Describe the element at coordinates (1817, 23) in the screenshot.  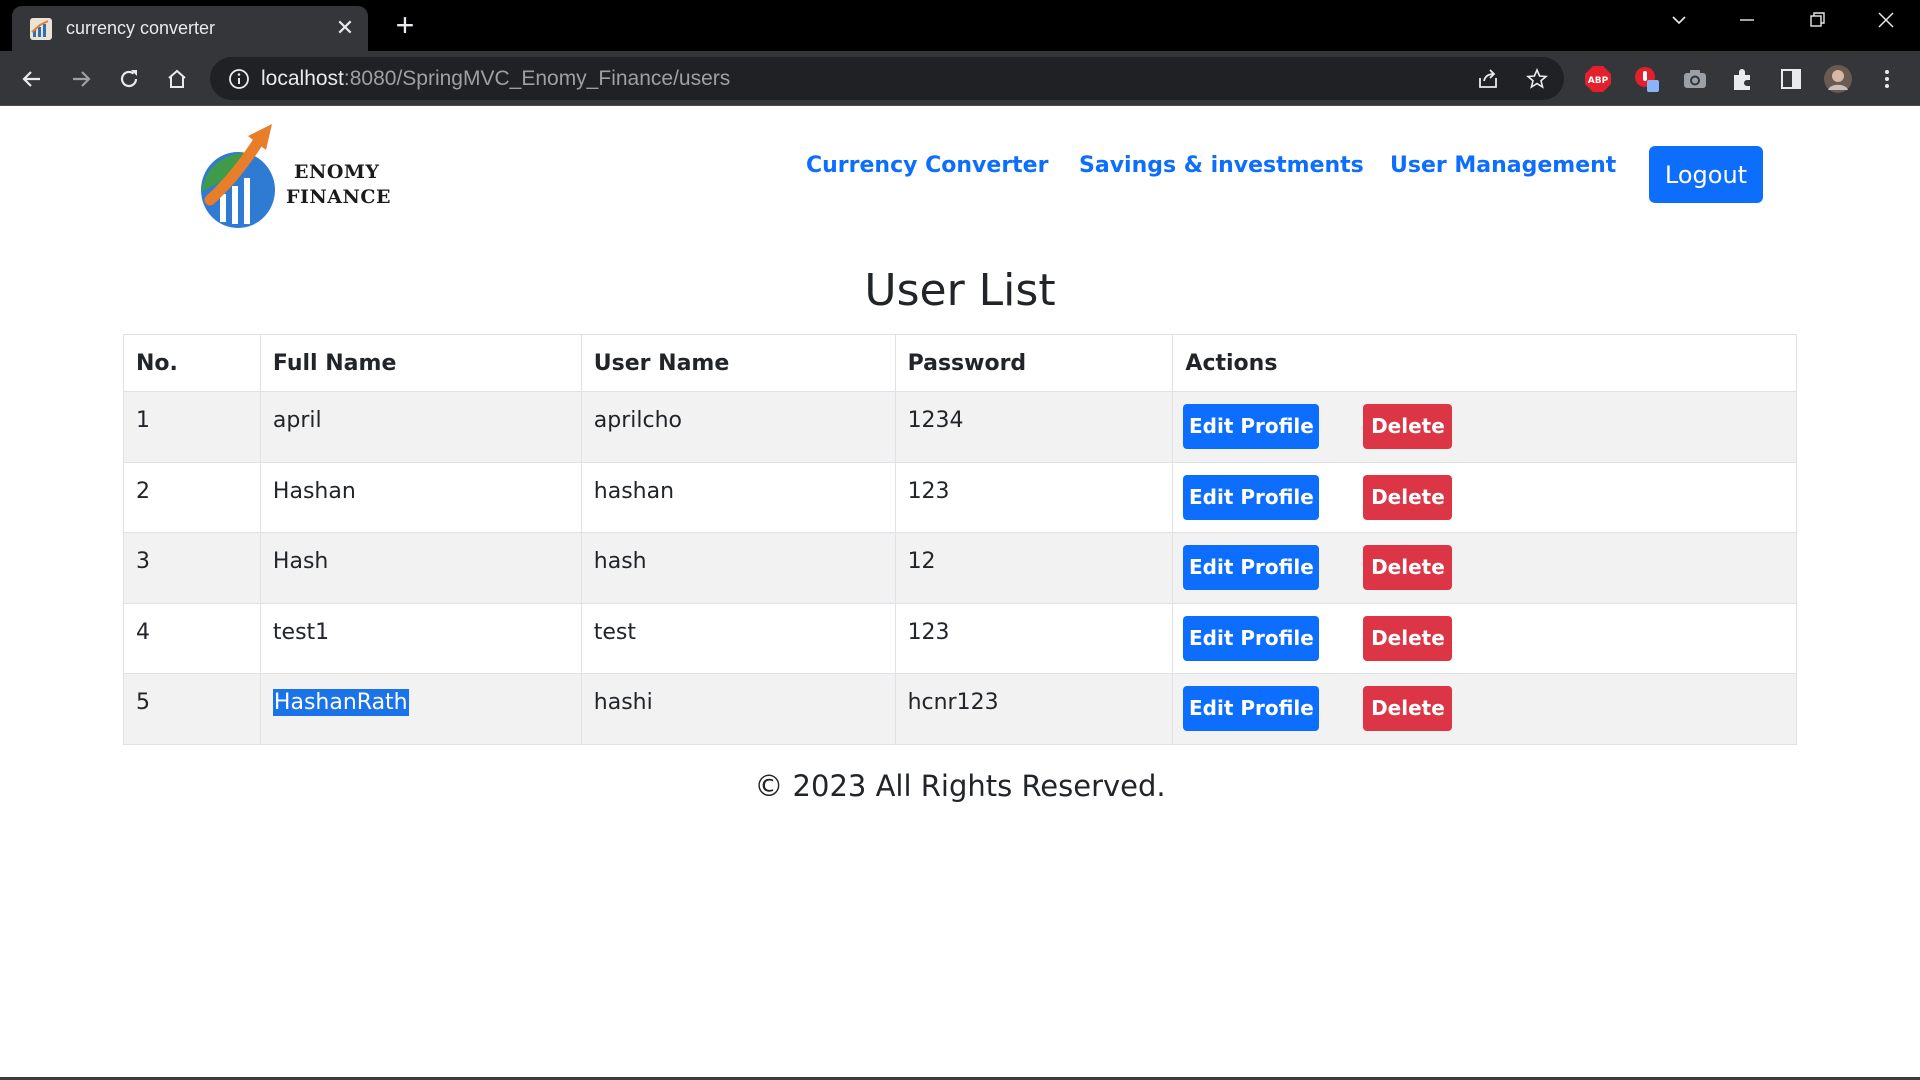
I see `restore-window-icon` at that location.